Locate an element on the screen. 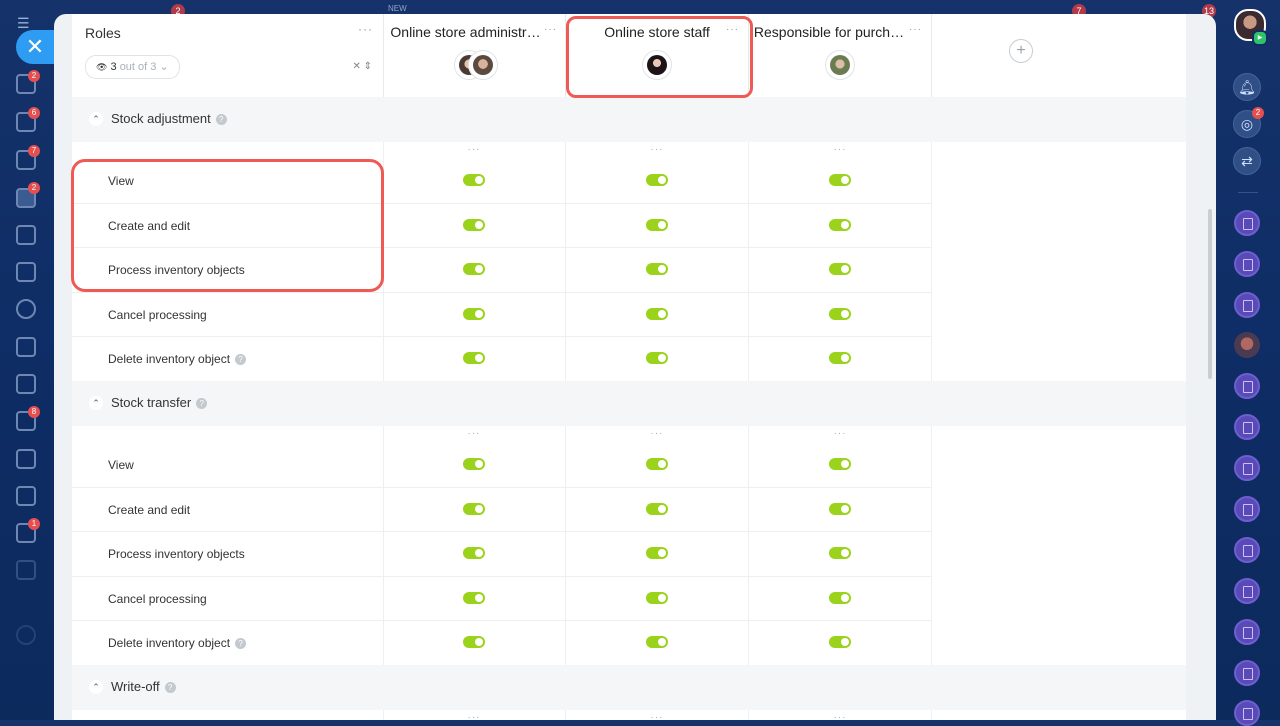 This screenshot has height=726, width=1280. calendar-icon is located at coordinates (26, 235).